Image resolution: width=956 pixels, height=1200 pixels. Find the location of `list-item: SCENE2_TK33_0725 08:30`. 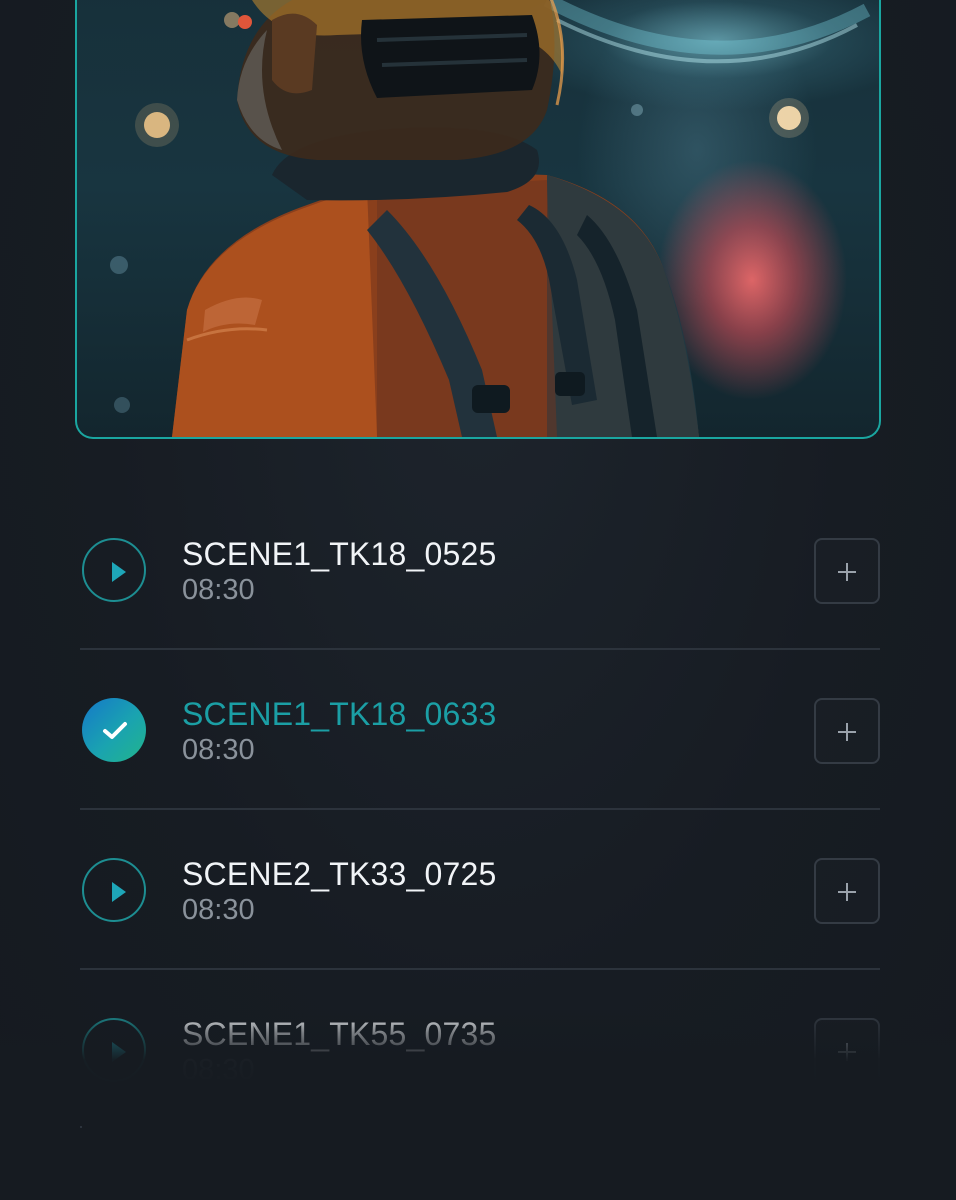

list-item: SCENE2_TK33_0725 08:30 is located at coordinates (480, 890).